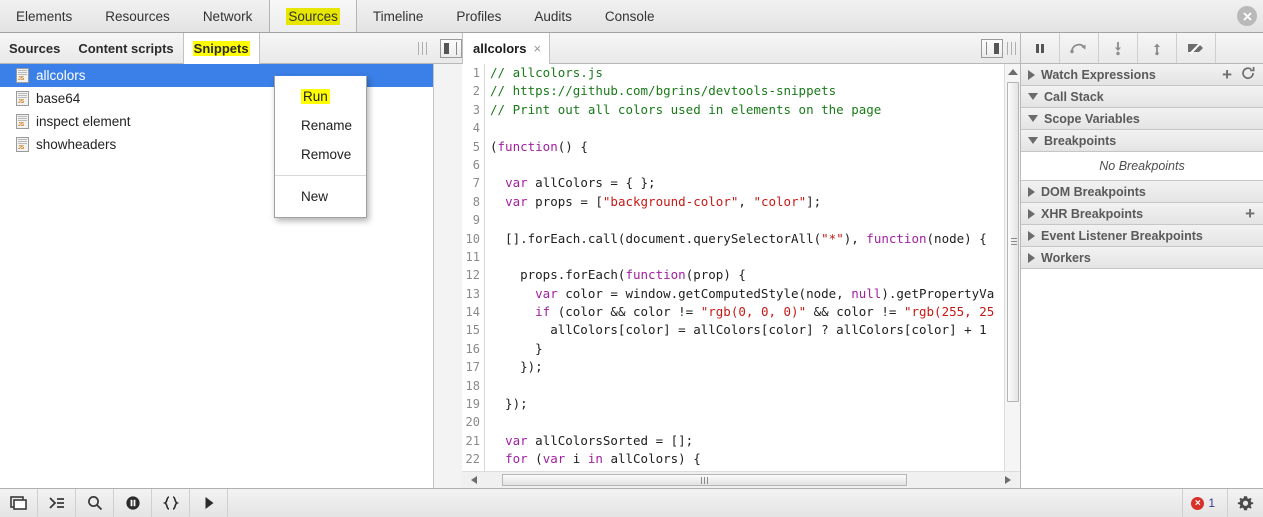 The height and width of the screenshot is (517, 1263). Describe the element at coordinates (506, 48) in the screenshot. I see `editor-file-tab: allcolors ×` at that location.